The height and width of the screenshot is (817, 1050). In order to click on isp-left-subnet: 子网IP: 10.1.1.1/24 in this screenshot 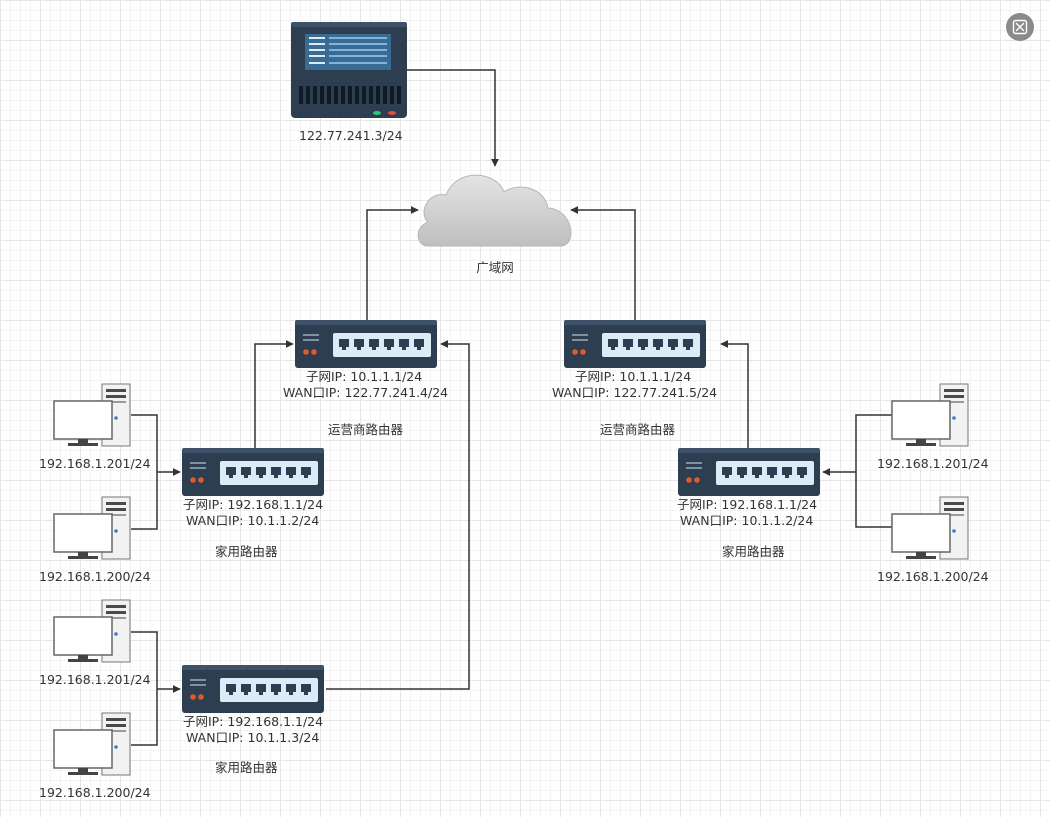, I will do `click(364, 376)`.